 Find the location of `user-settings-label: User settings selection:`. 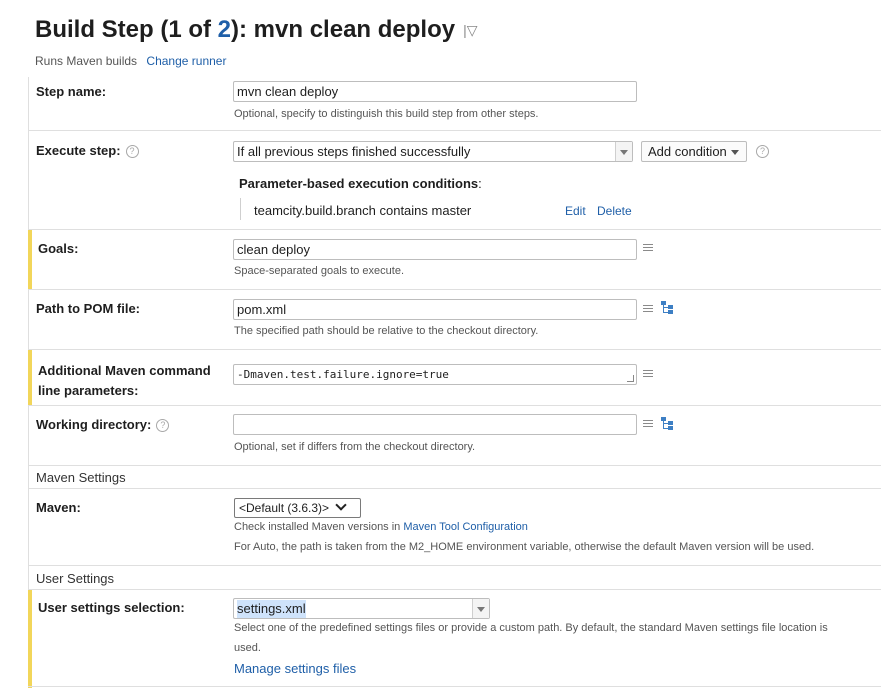

user-settings-label: User settings selection: is located at coordinates (111, 607).